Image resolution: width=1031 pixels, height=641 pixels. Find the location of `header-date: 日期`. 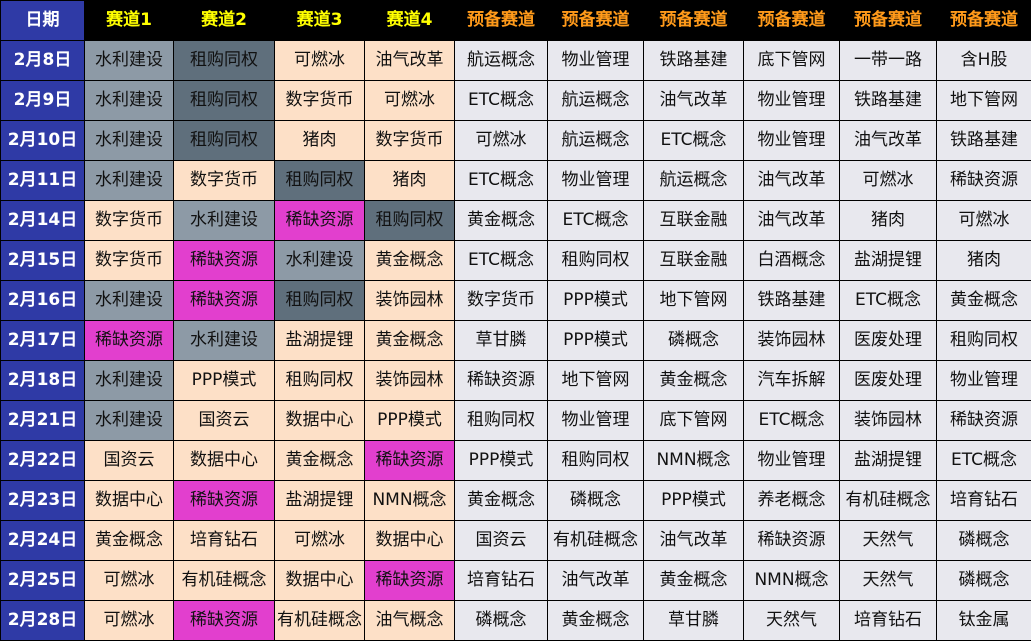

header-date: 日期 is located at coordinates (42, 20).